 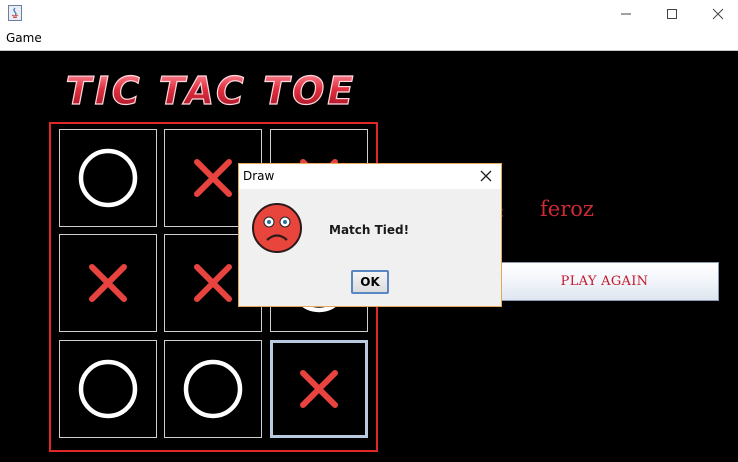 I want to click on menu-game: Game, so click(x=24, y=38).